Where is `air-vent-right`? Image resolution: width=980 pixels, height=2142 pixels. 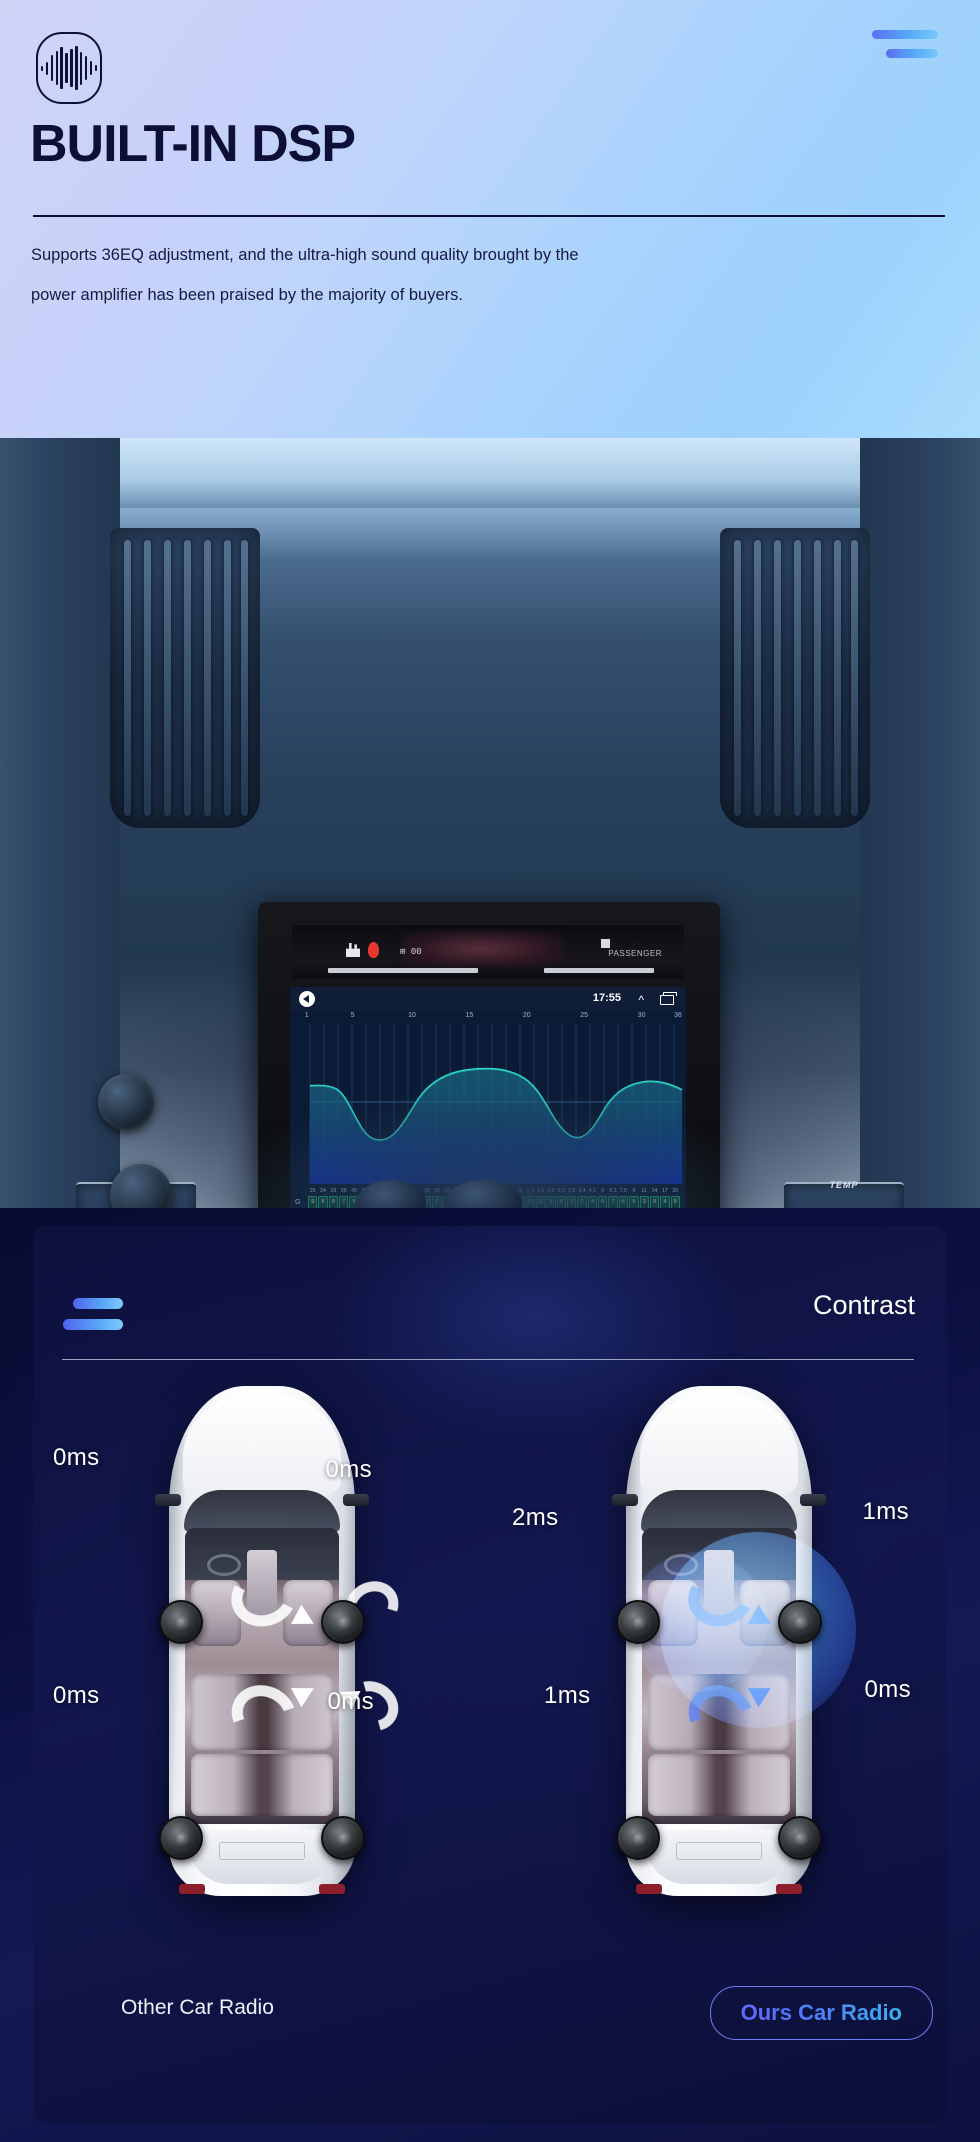
air-vent-right is located at coordinates (795, 678).